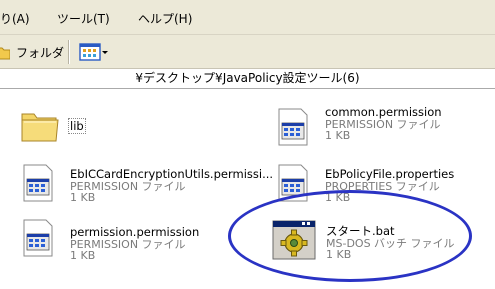 Image resolution: width=495 pixels, height=289 pixels. What do you see at coordinates (294, 240) in the screenshot?
I see `batch-file-icon` at bounding box center [294, 240].